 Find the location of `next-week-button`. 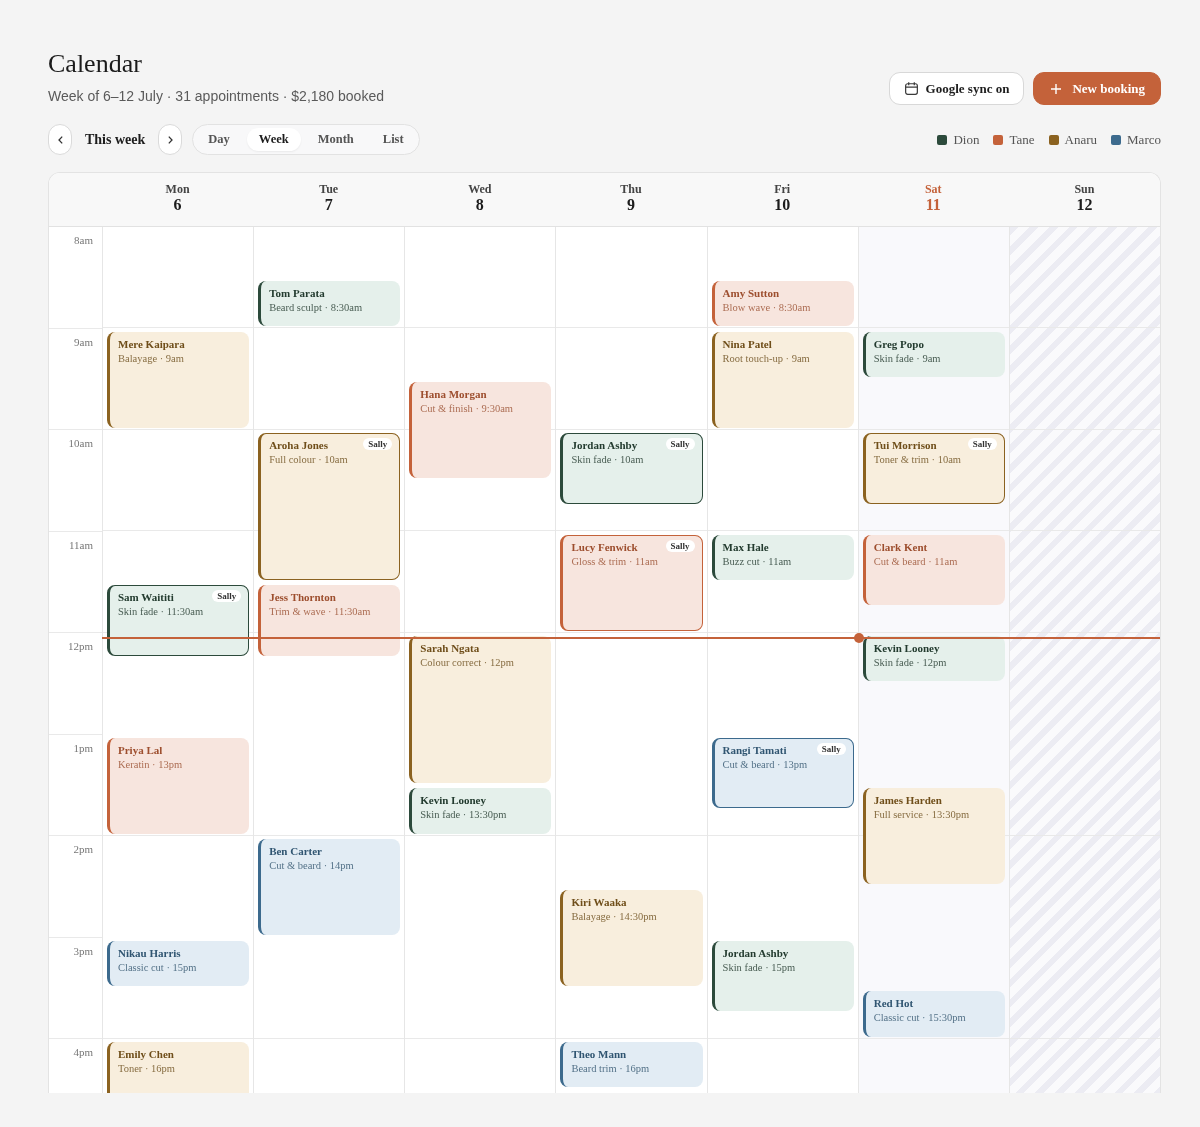

next-week-button is located at coordinates (170, 139).